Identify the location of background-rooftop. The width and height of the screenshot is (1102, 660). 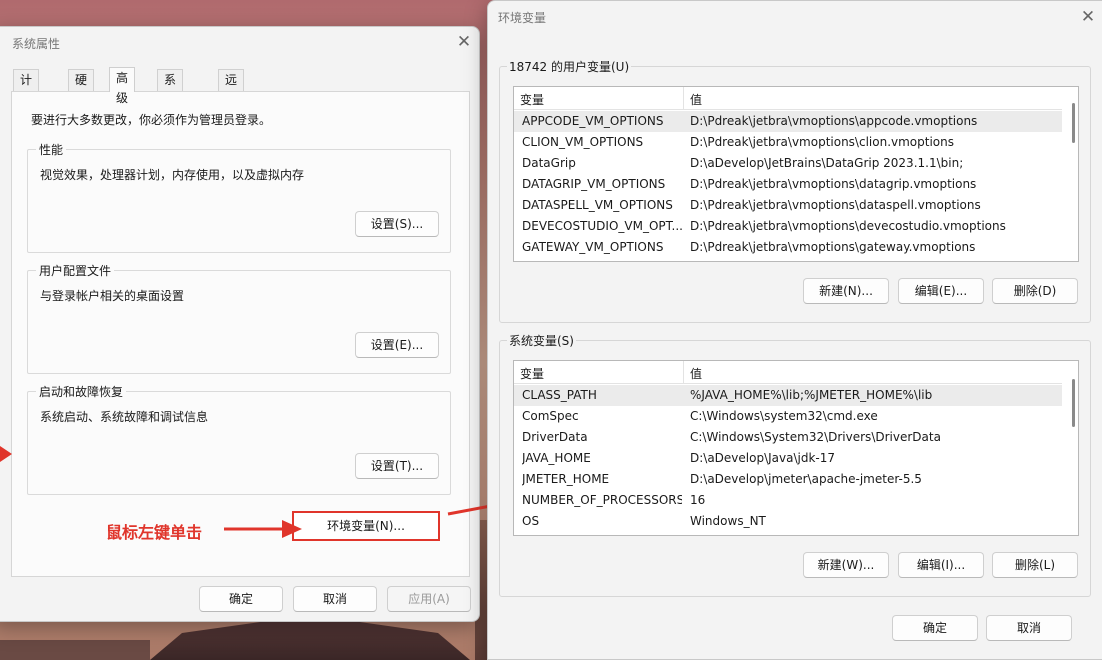
(75, 650).